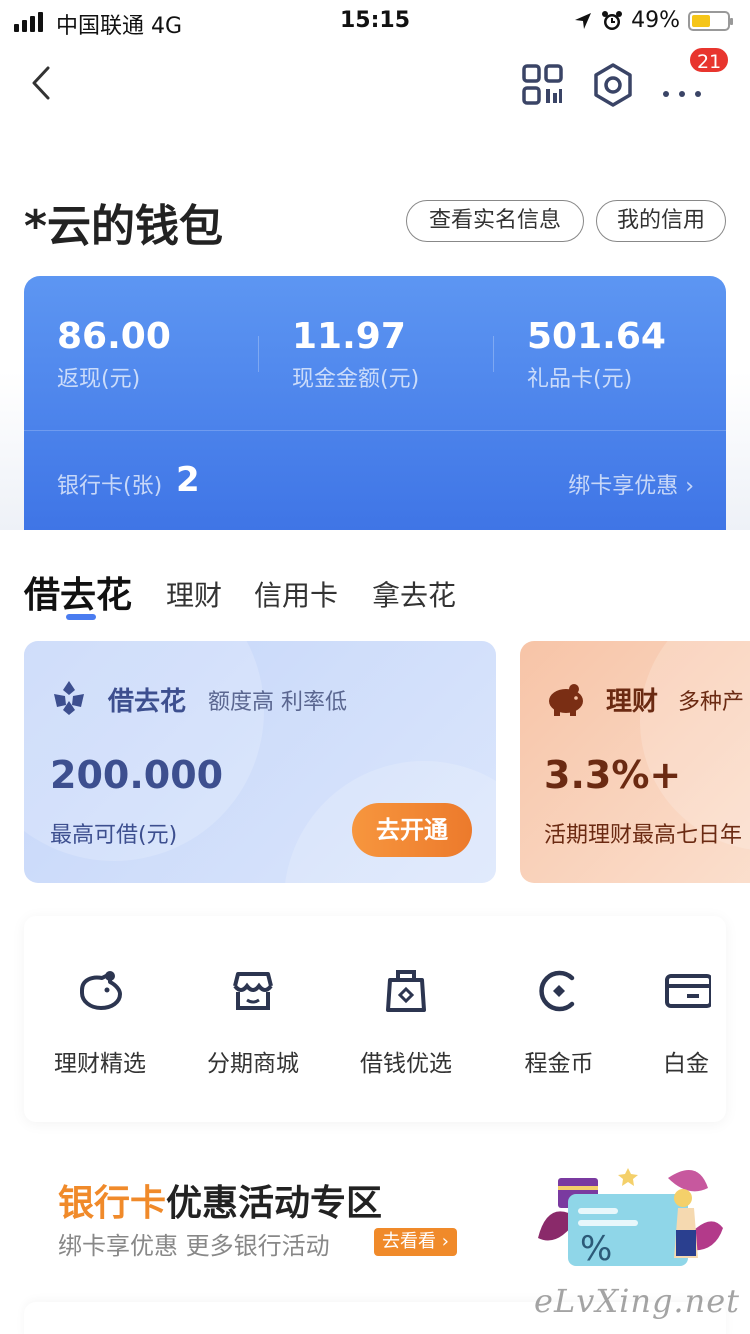  What do you see at coordinates (124, 226) in the screenshot?
I see `page-title: *云的钱包` at bounding box center [124, 226].